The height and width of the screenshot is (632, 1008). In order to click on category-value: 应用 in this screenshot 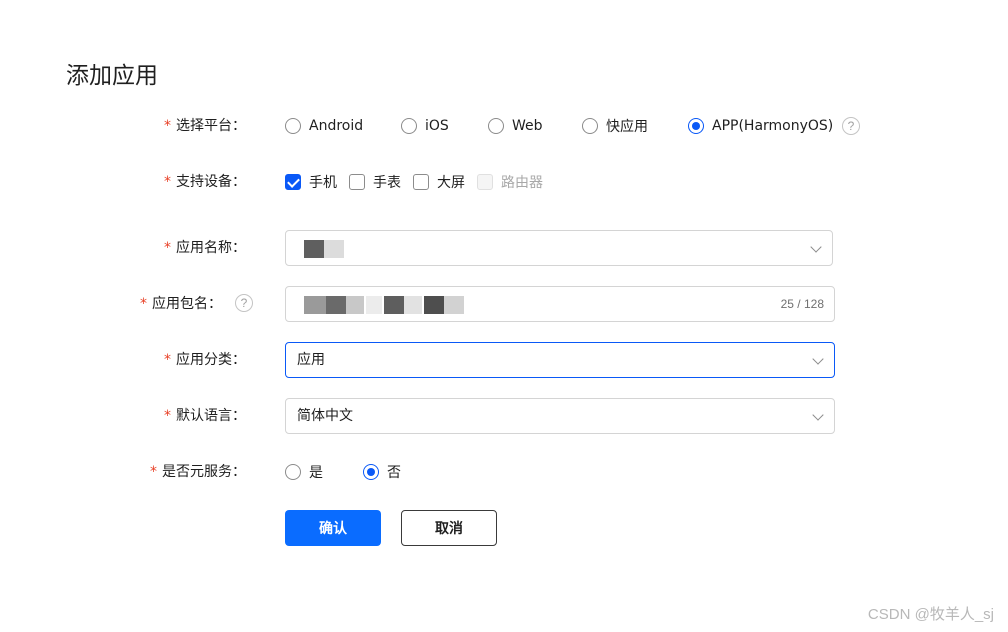, I will do `click(311, 360)`.